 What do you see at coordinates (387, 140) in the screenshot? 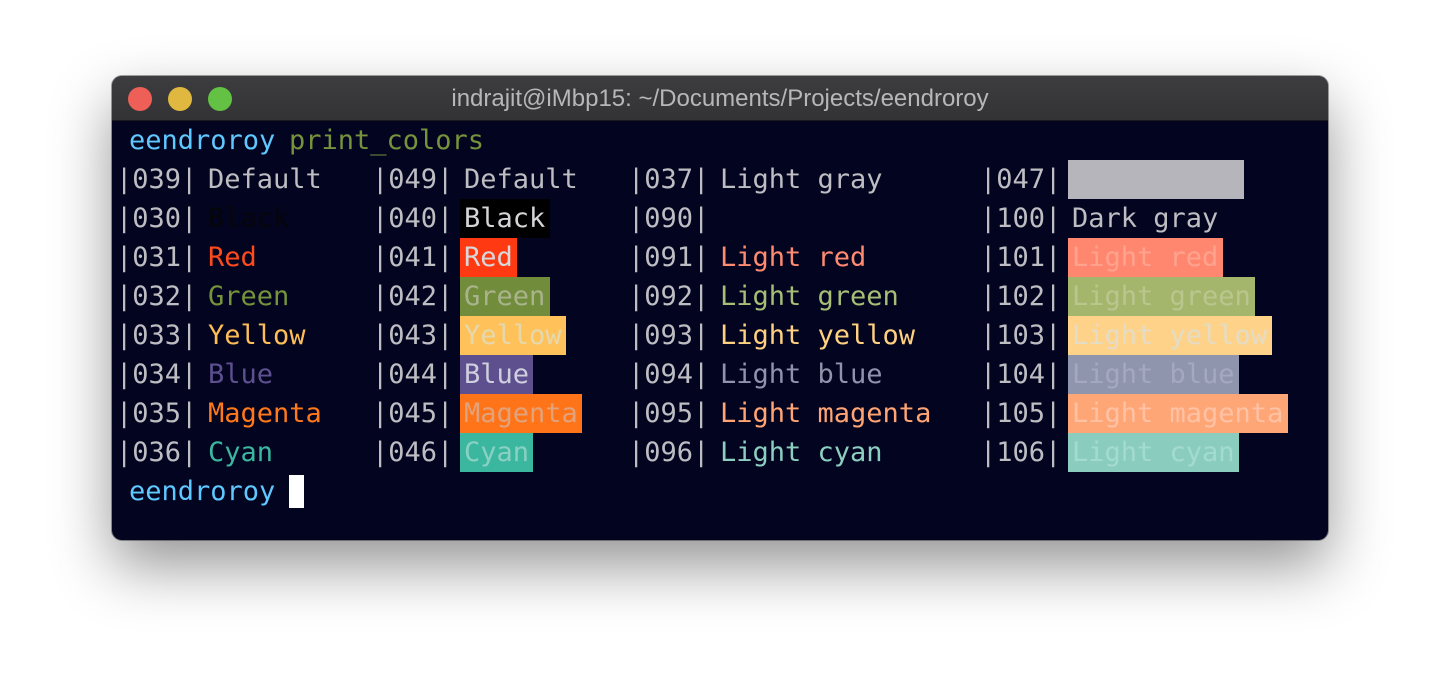
I see `prompt-command: print_colors` at bounding box center [387, 140].